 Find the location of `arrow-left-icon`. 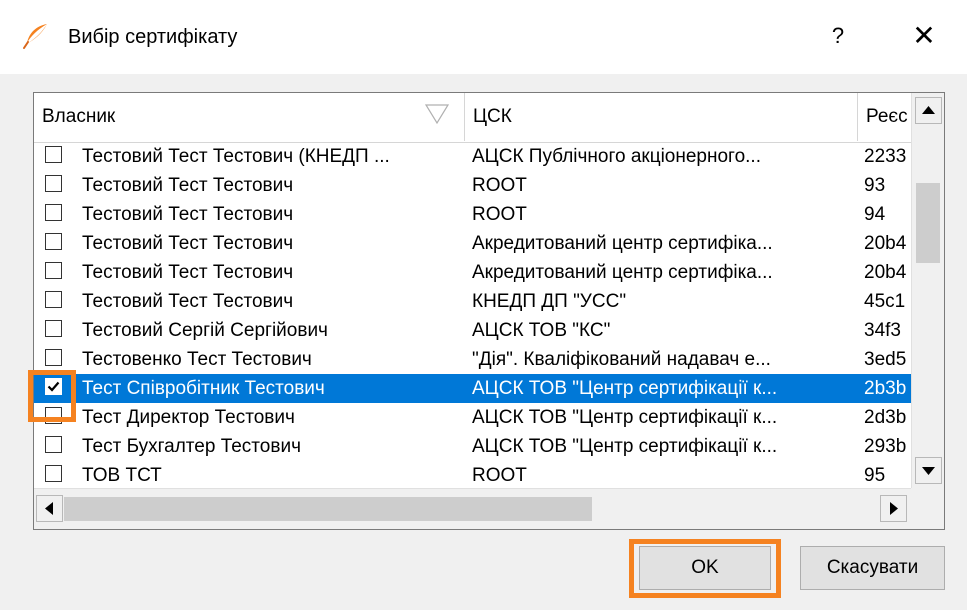

arrow-left-icon is located at coordinates (49, 508).